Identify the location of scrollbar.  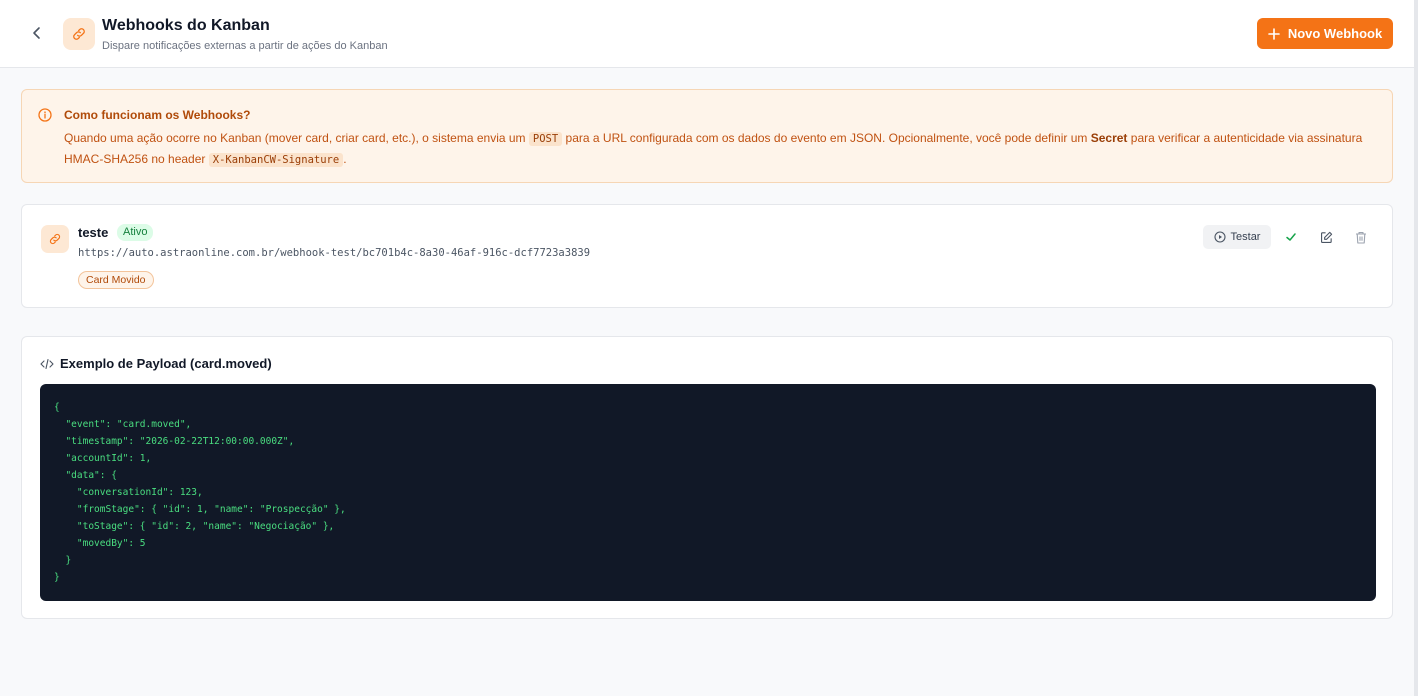
(1416, 348).